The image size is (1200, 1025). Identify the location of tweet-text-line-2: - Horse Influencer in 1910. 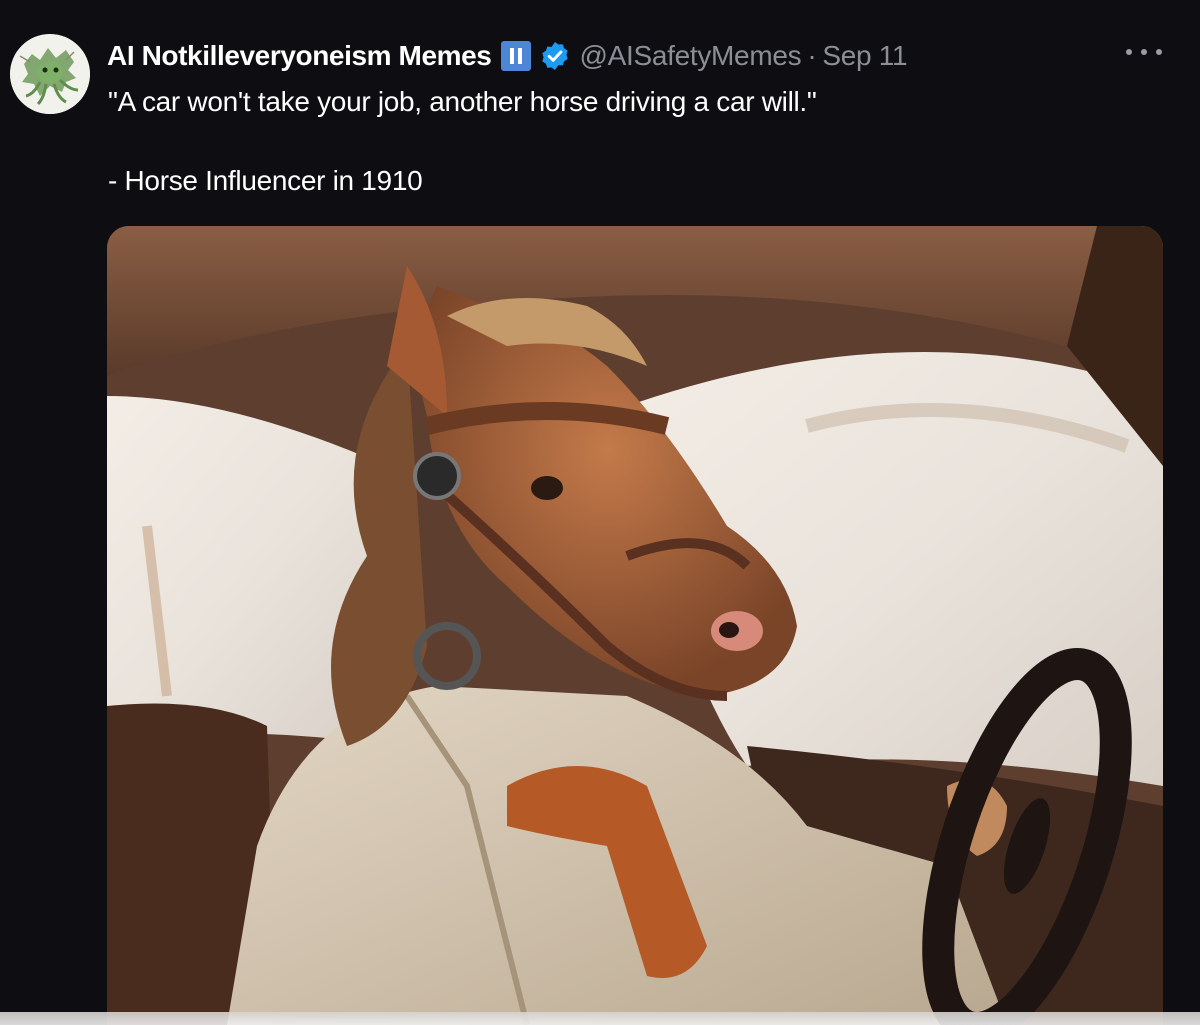
(265, 180).